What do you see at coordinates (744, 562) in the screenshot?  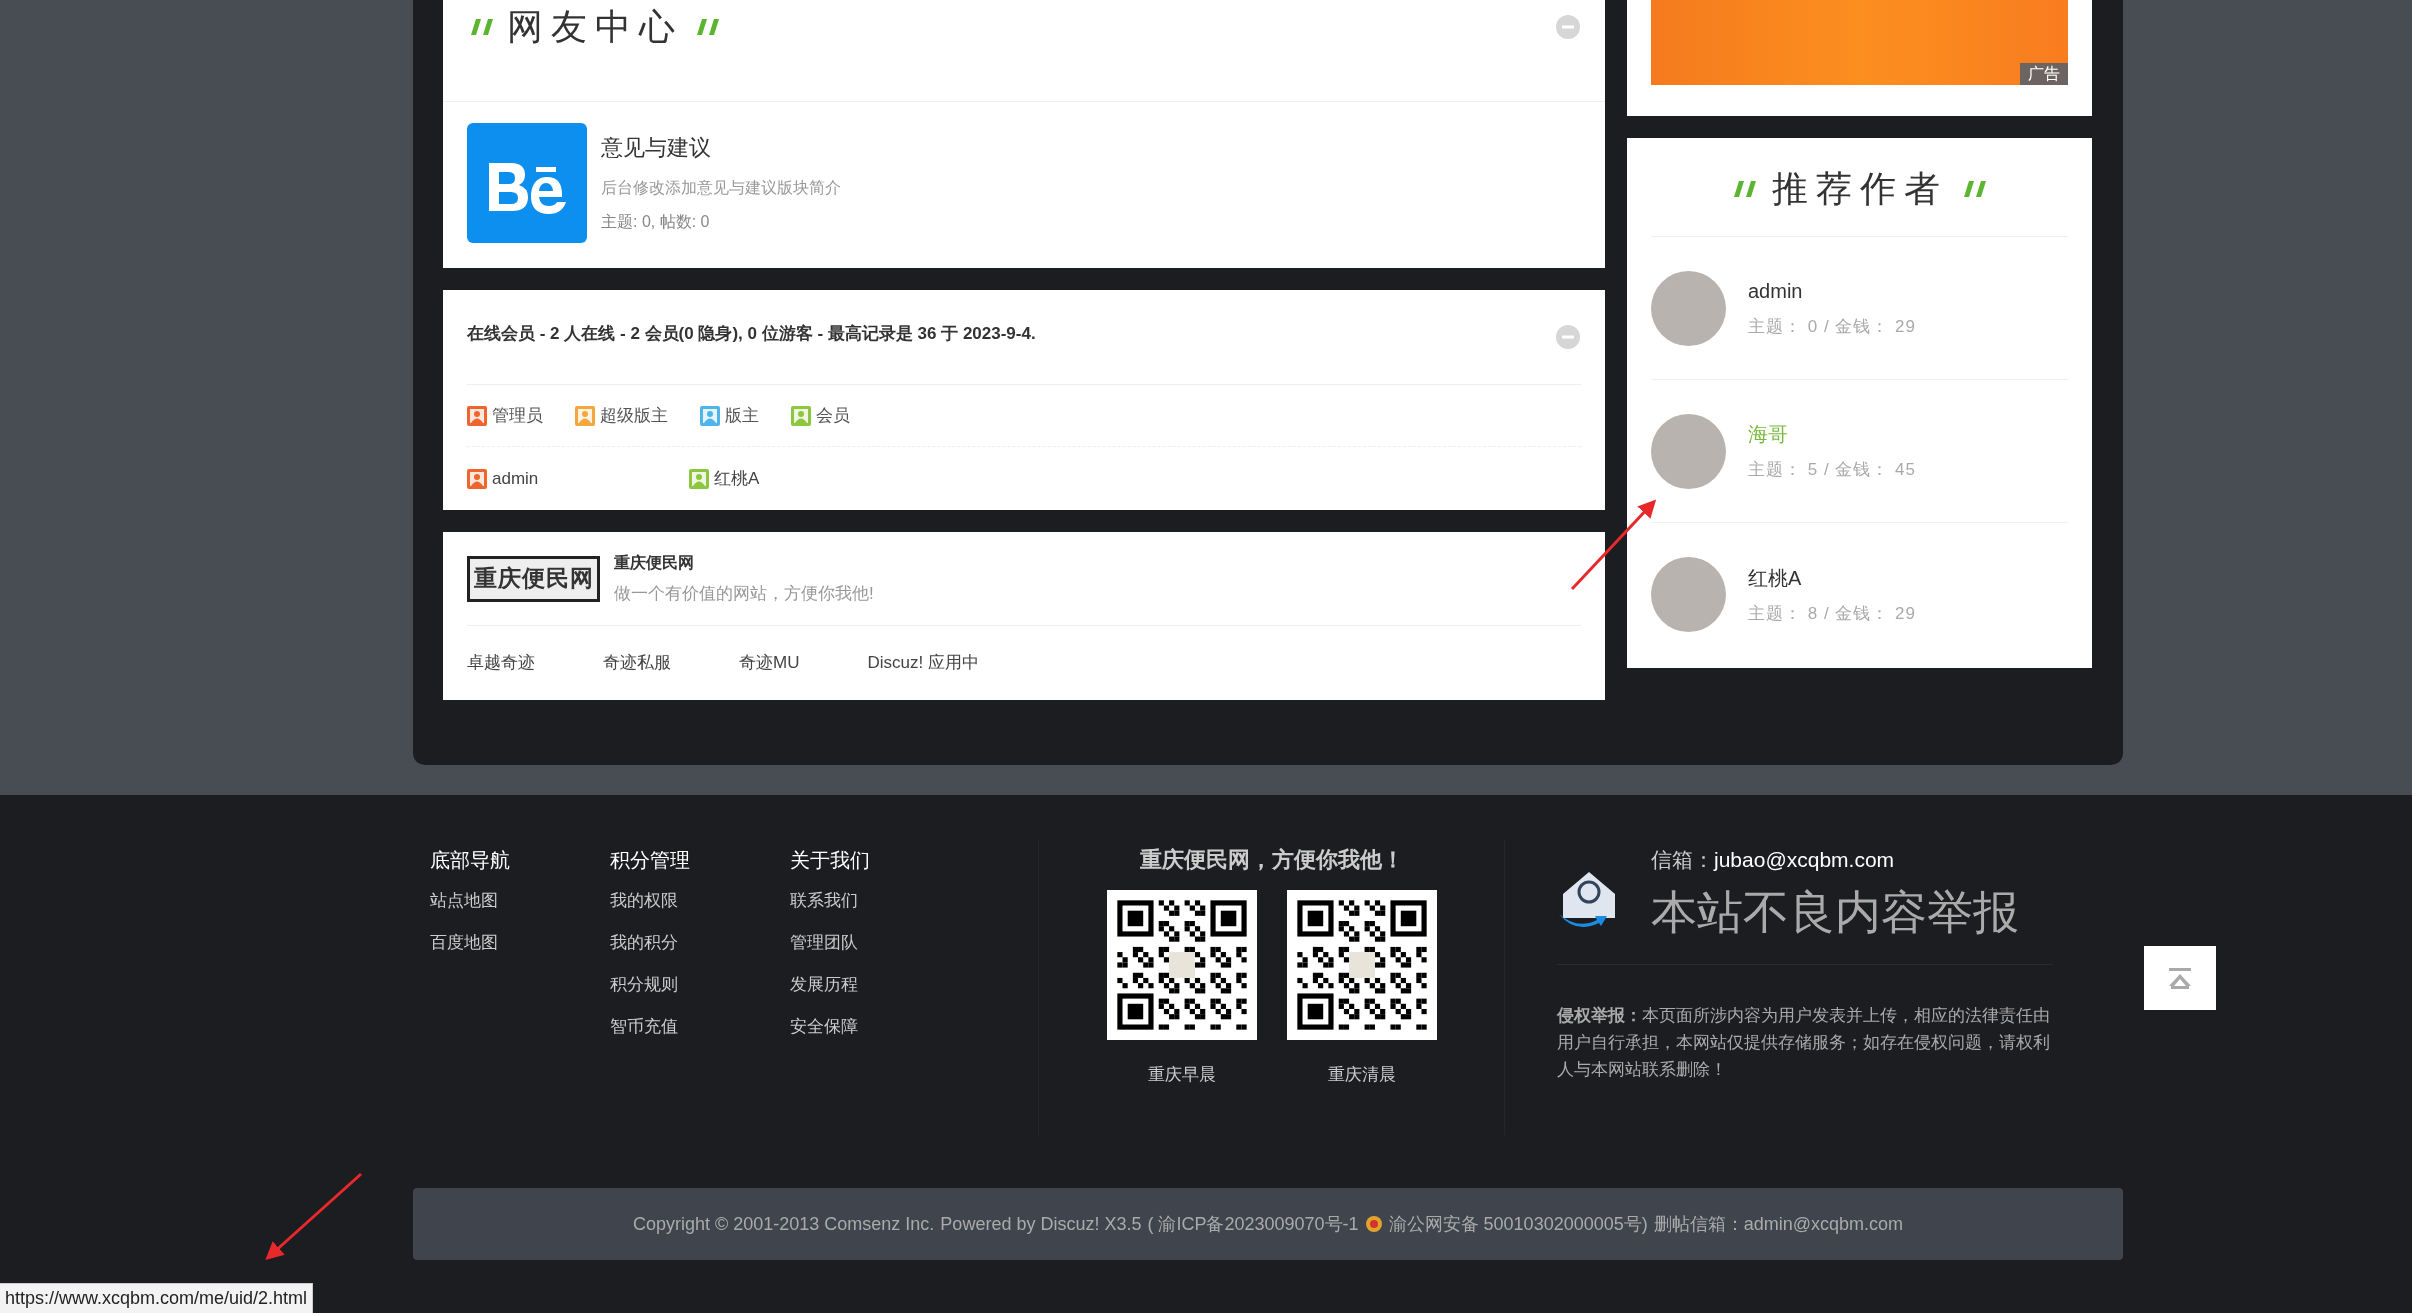 I see `site-name: 重庆便民网` at bounding box center [744, 562].